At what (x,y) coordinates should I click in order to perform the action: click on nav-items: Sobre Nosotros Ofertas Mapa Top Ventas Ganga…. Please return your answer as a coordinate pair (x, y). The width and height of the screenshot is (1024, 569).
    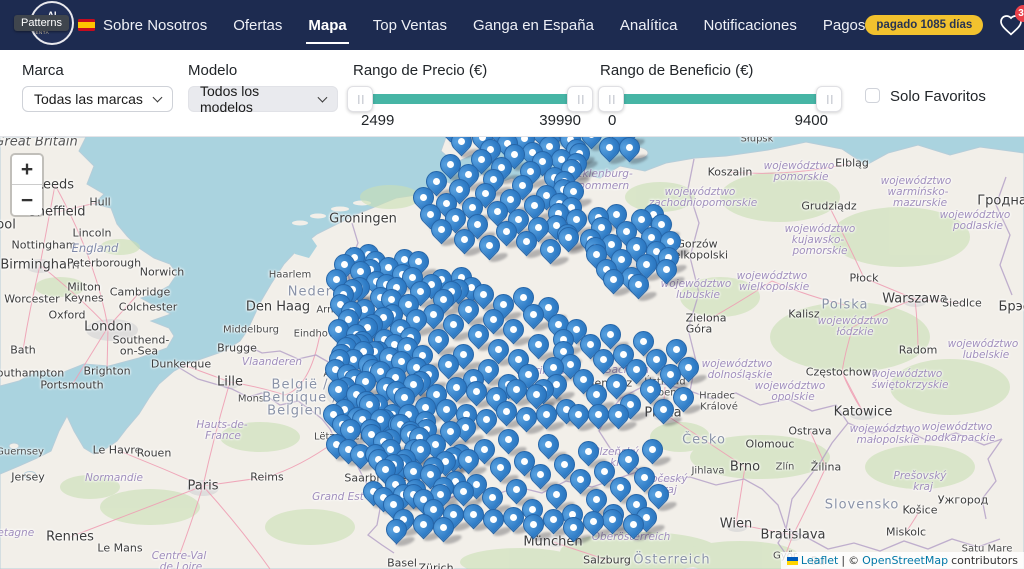
    Looking at the image, I should click on (484, 29).